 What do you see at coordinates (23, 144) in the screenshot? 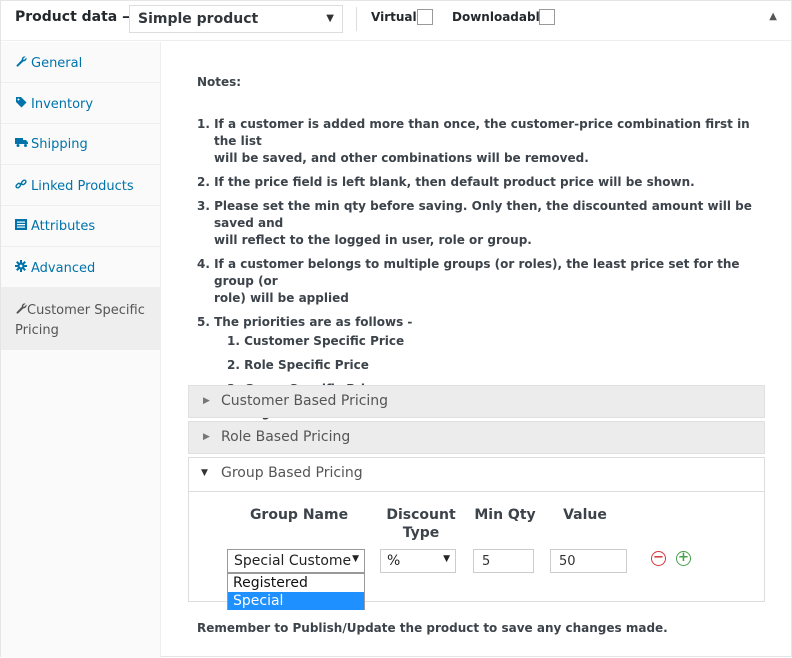
I see `truck-icon` at bounding box center [23, 144].